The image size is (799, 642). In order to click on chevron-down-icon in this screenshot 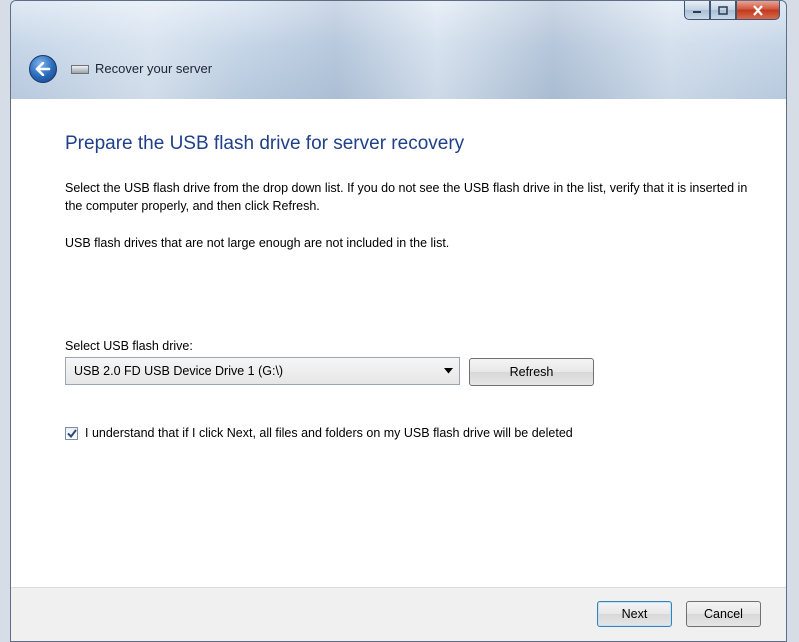, I will do `click(448, 371)`.